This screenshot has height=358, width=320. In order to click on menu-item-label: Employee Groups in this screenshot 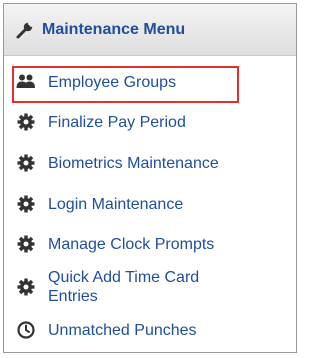, I will do `click(112, 82)`.